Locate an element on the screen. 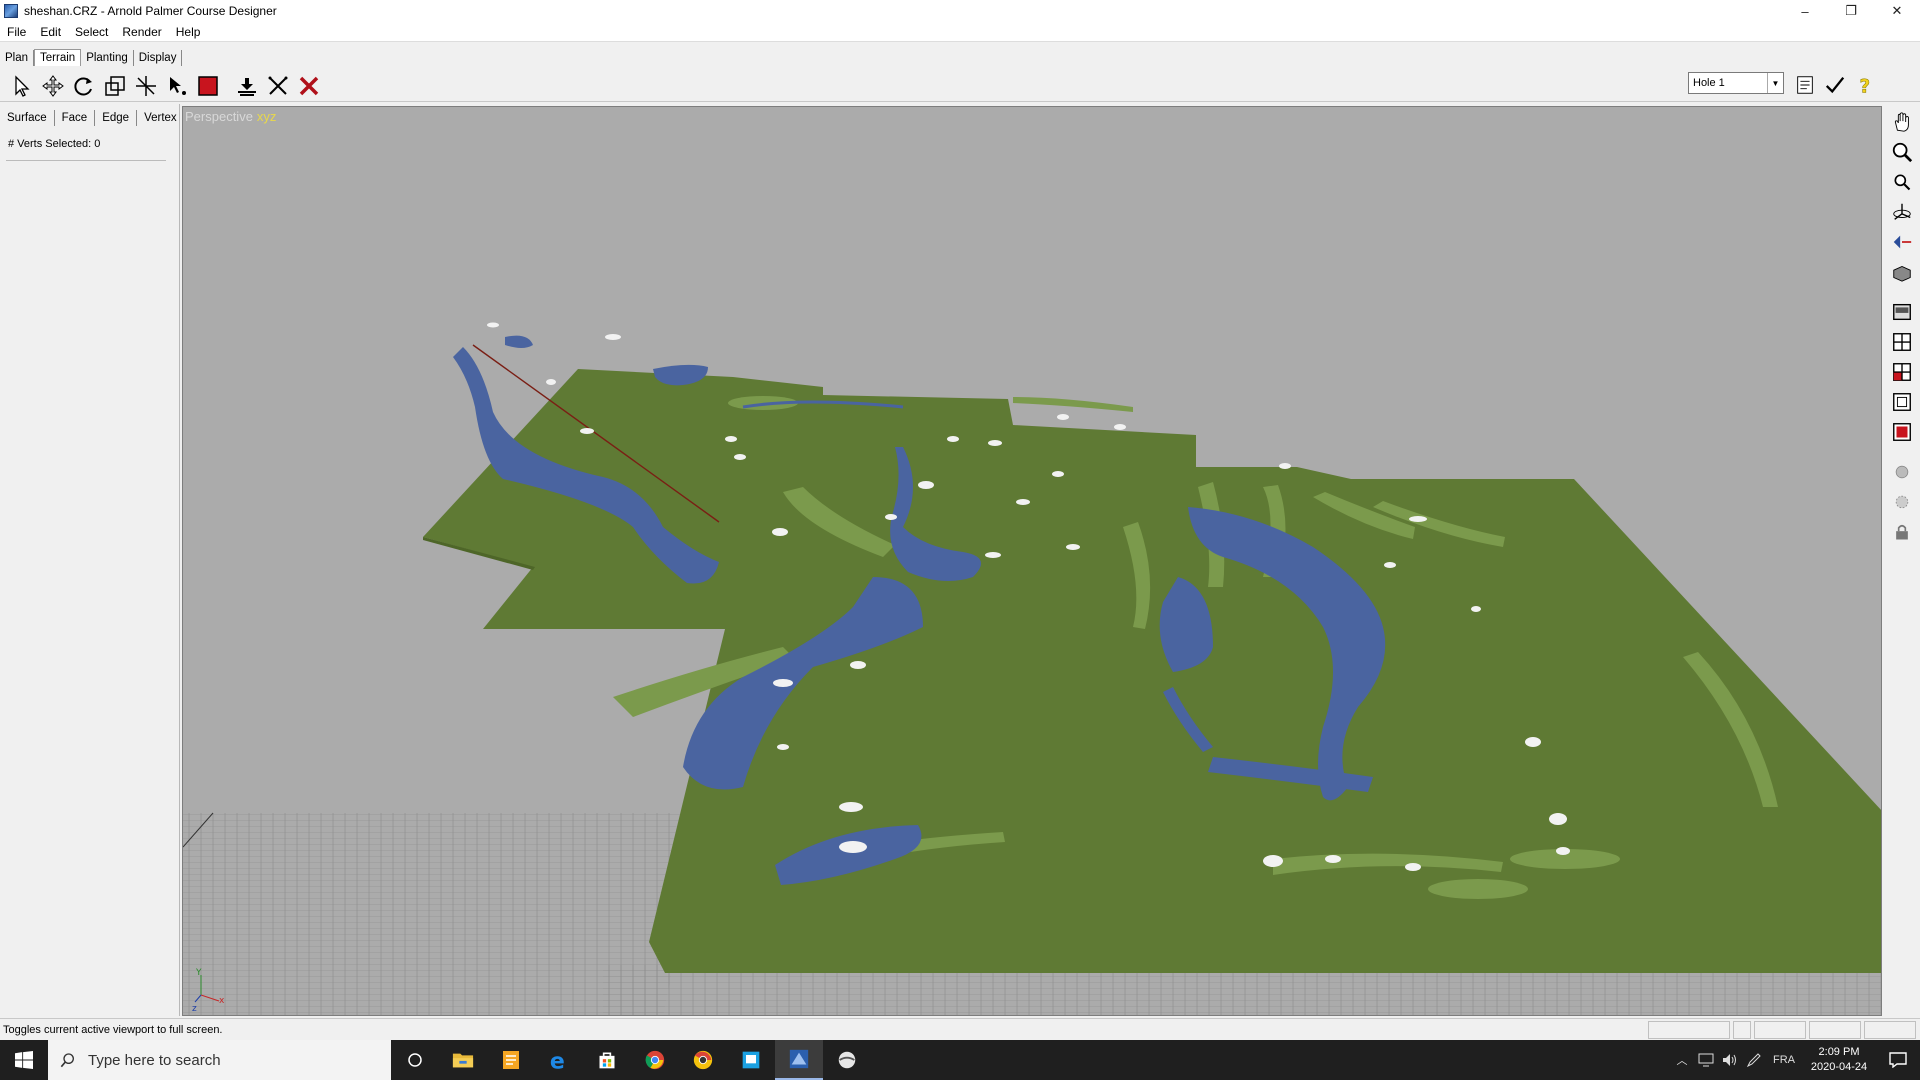  tab-edge: Edge is located at coordinates (116, 118).